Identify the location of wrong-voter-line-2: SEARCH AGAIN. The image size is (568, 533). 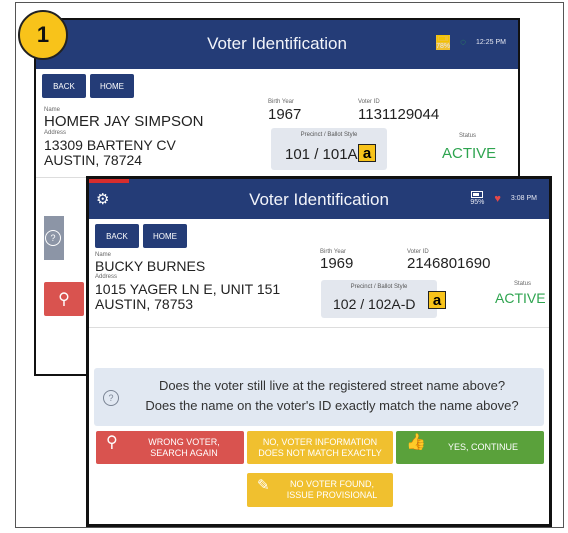
(184, 452).